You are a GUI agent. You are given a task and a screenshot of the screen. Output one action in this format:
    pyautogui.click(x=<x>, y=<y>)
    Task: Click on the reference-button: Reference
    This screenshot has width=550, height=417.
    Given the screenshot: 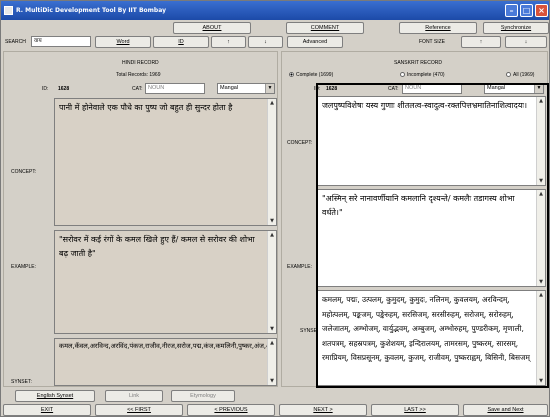 What is the action you would take?
    pyautogui.click(x=438, y=28)
    